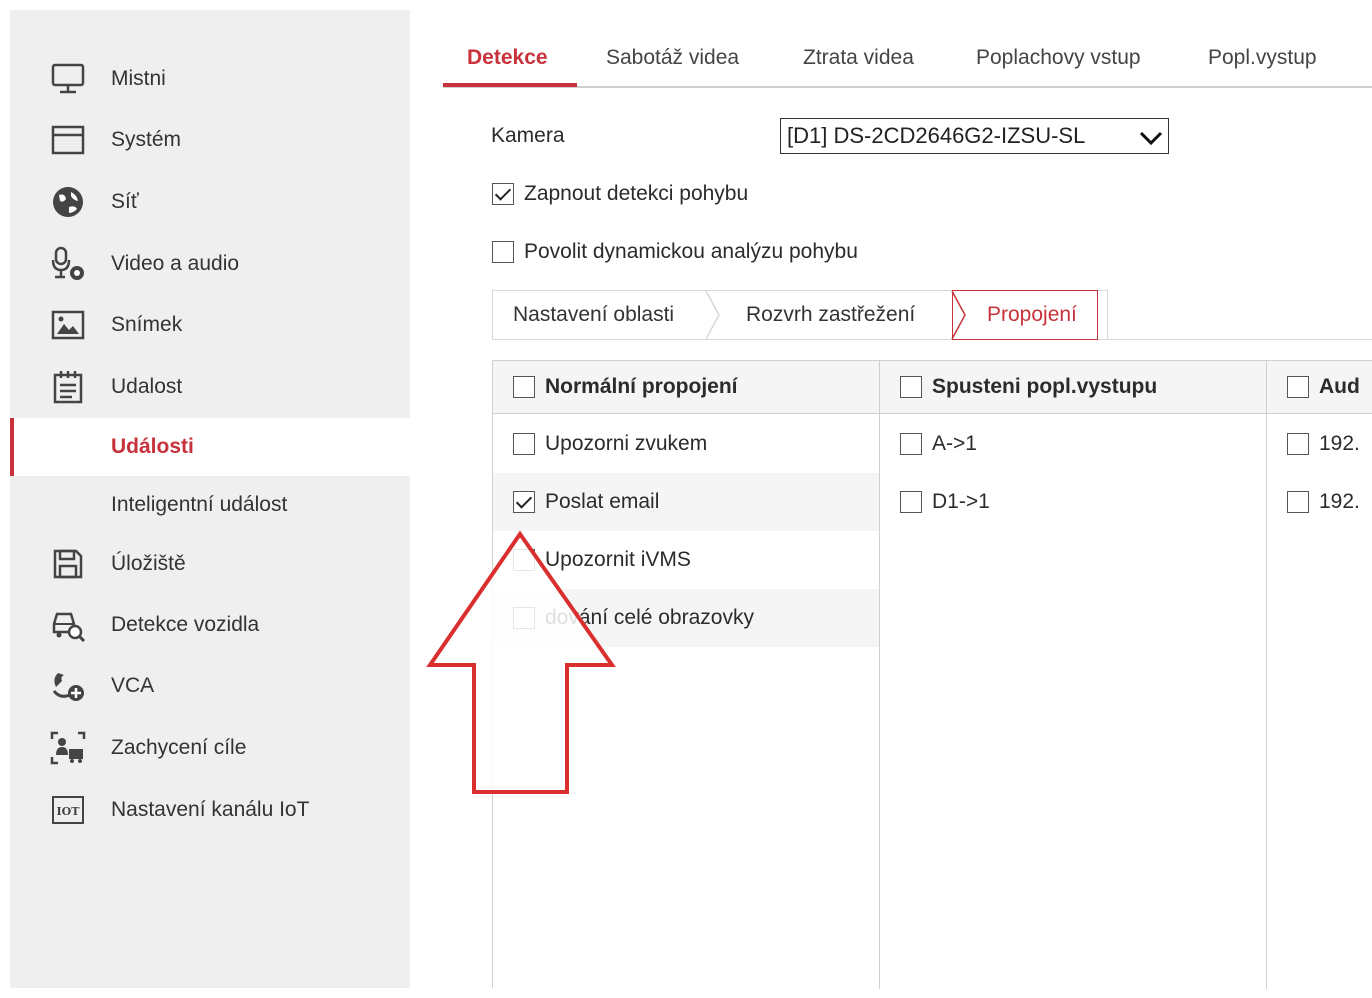 Image resolution: width=1372 pixels, height=998 pixels. What do you see at coordinates (68, 202) in the screenshot?
I see `globe-icon` at bounding box center [68, 202].